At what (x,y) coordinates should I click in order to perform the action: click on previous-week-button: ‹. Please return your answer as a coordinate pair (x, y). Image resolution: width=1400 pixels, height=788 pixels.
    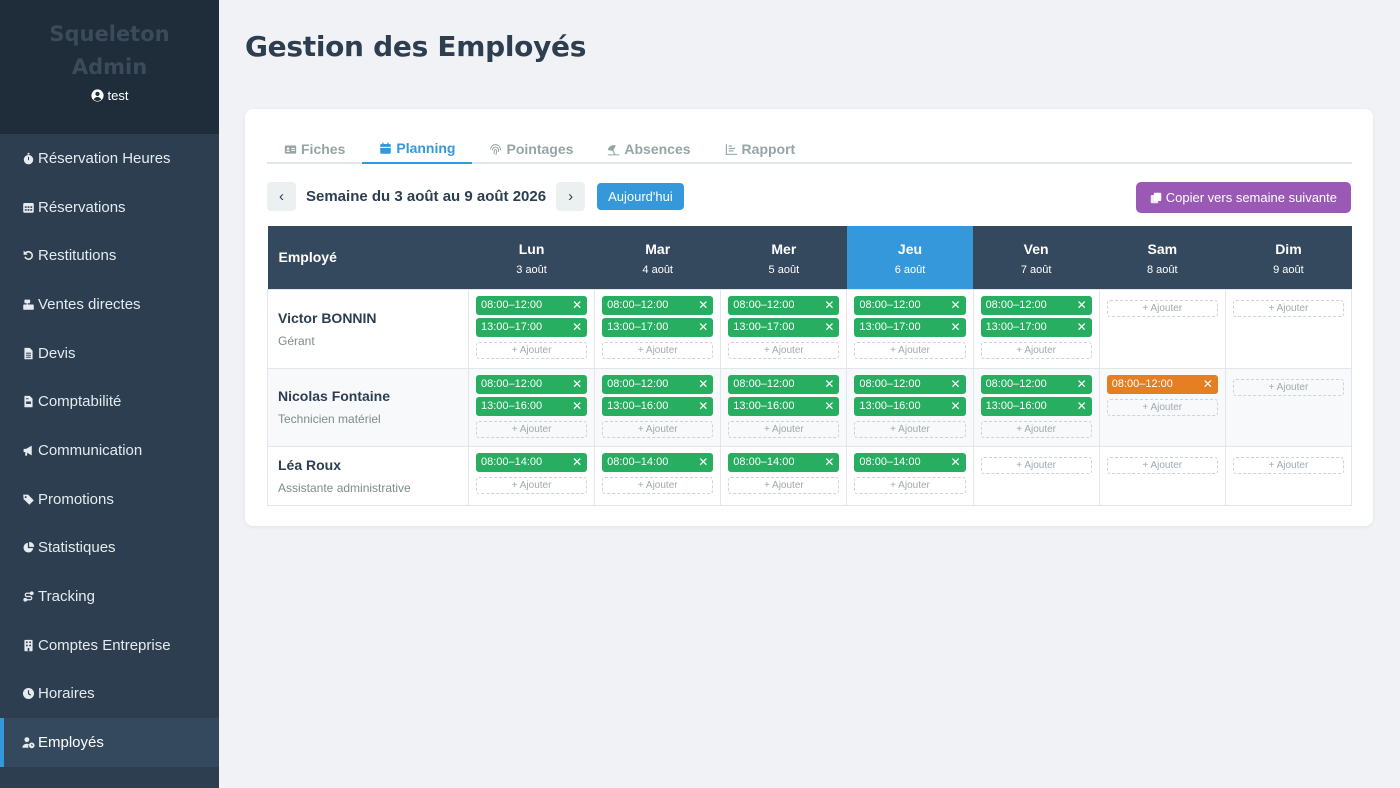
    Looking at the image, I should click on (281, 196).